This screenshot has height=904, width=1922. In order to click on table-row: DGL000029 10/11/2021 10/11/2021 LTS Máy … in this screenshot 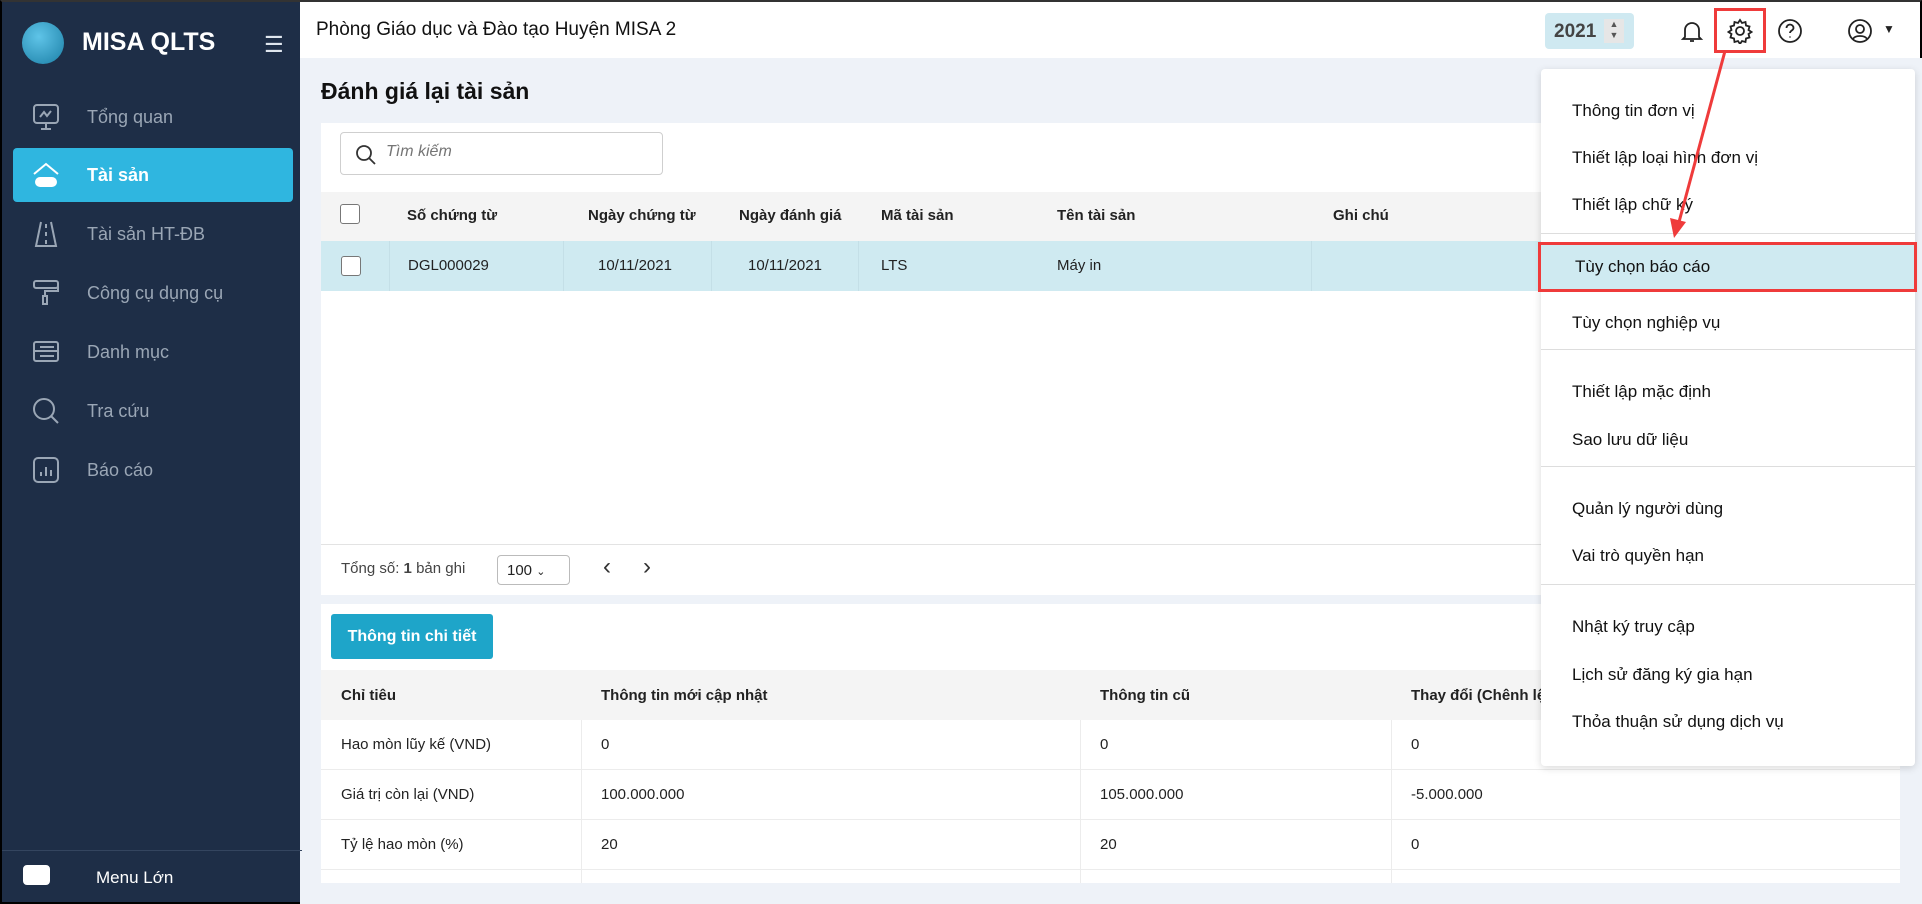, I will do `click(941, 266)`.